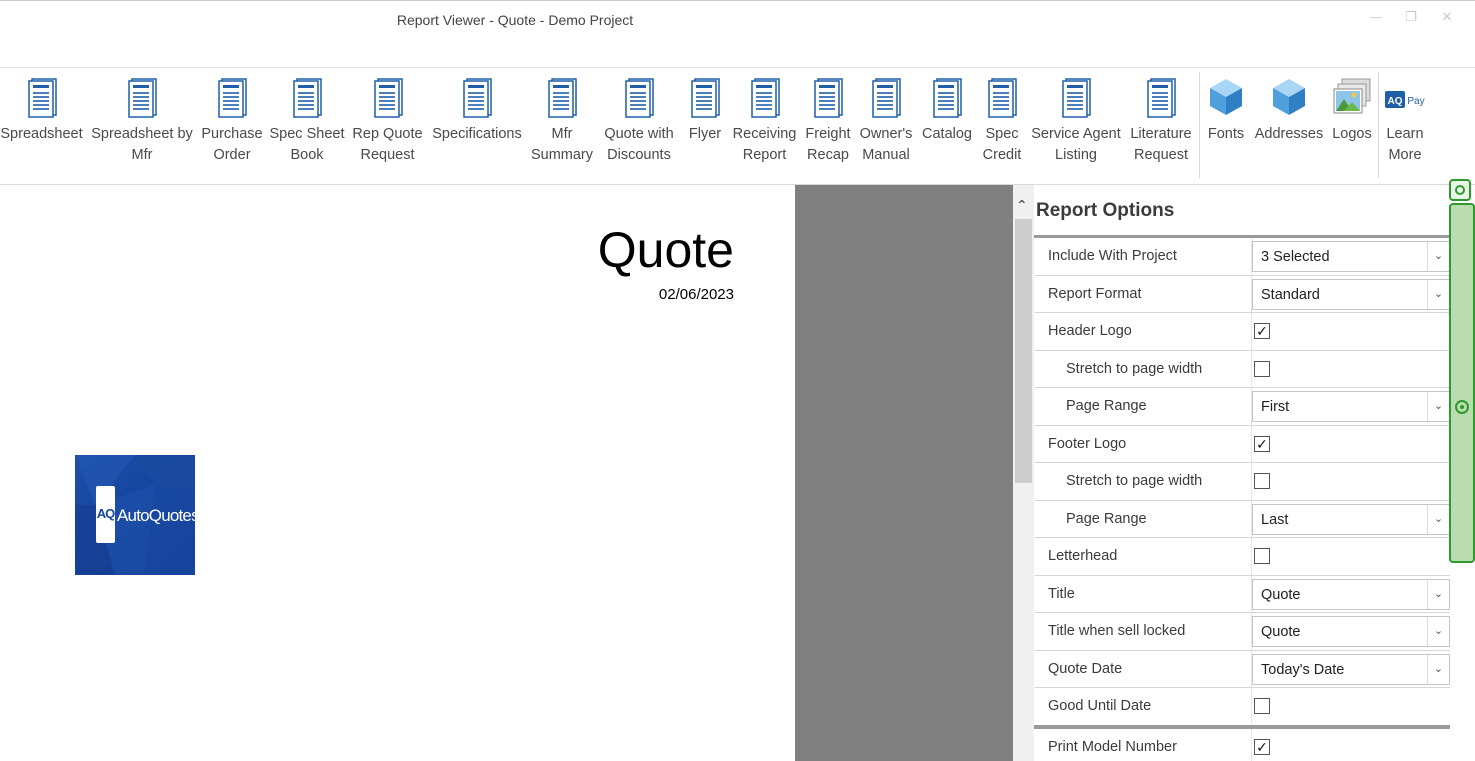 This screenshot has width=1475, height=761. Describe the element at coordinates (639, 119) in the screenshot. I see `ribbon-quote-with-discounts-button: Quote with Discounts` at that location.